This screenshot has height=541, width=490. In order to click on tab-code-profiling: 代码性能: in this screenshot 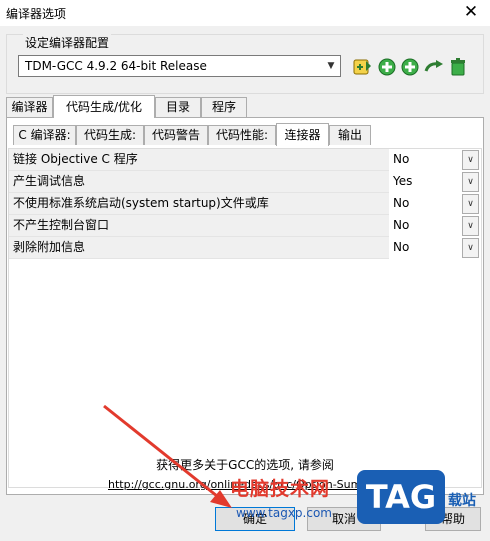, I will do `click(242, 135)`.